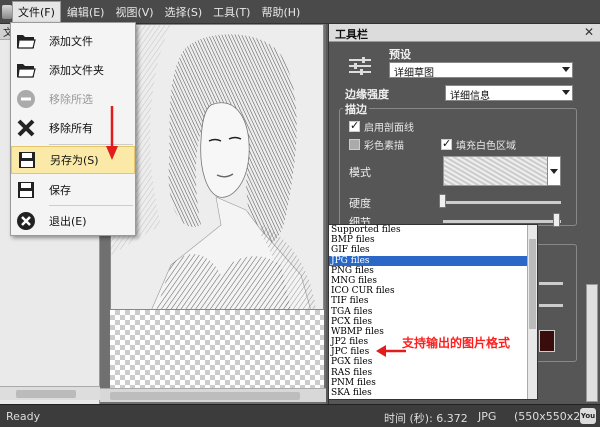 The height and width of the screenshot is (427, 600). I want to click on hardness-slider-handle, so click(442, 201).